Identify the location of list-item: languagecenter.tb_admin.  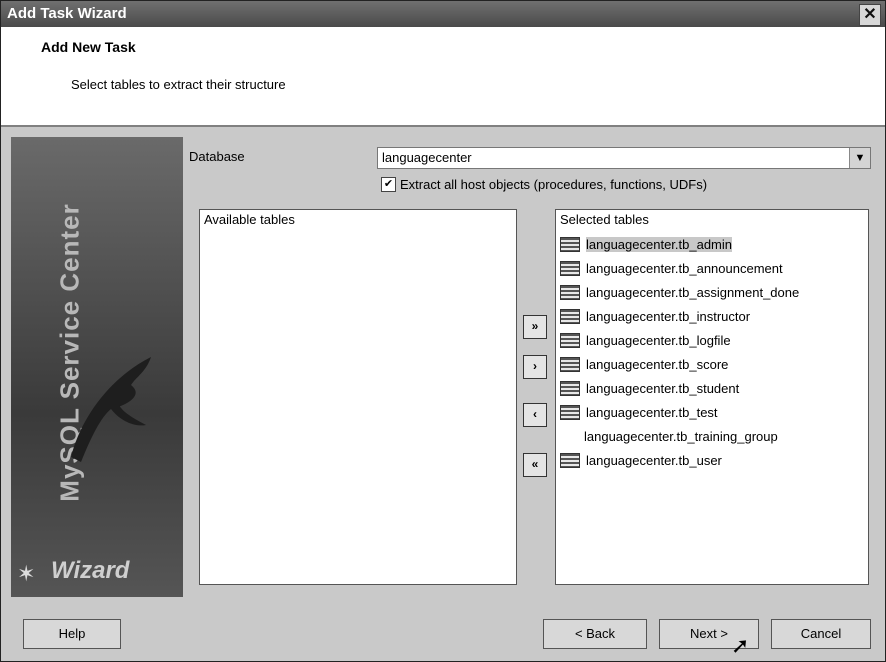
(713, 244).